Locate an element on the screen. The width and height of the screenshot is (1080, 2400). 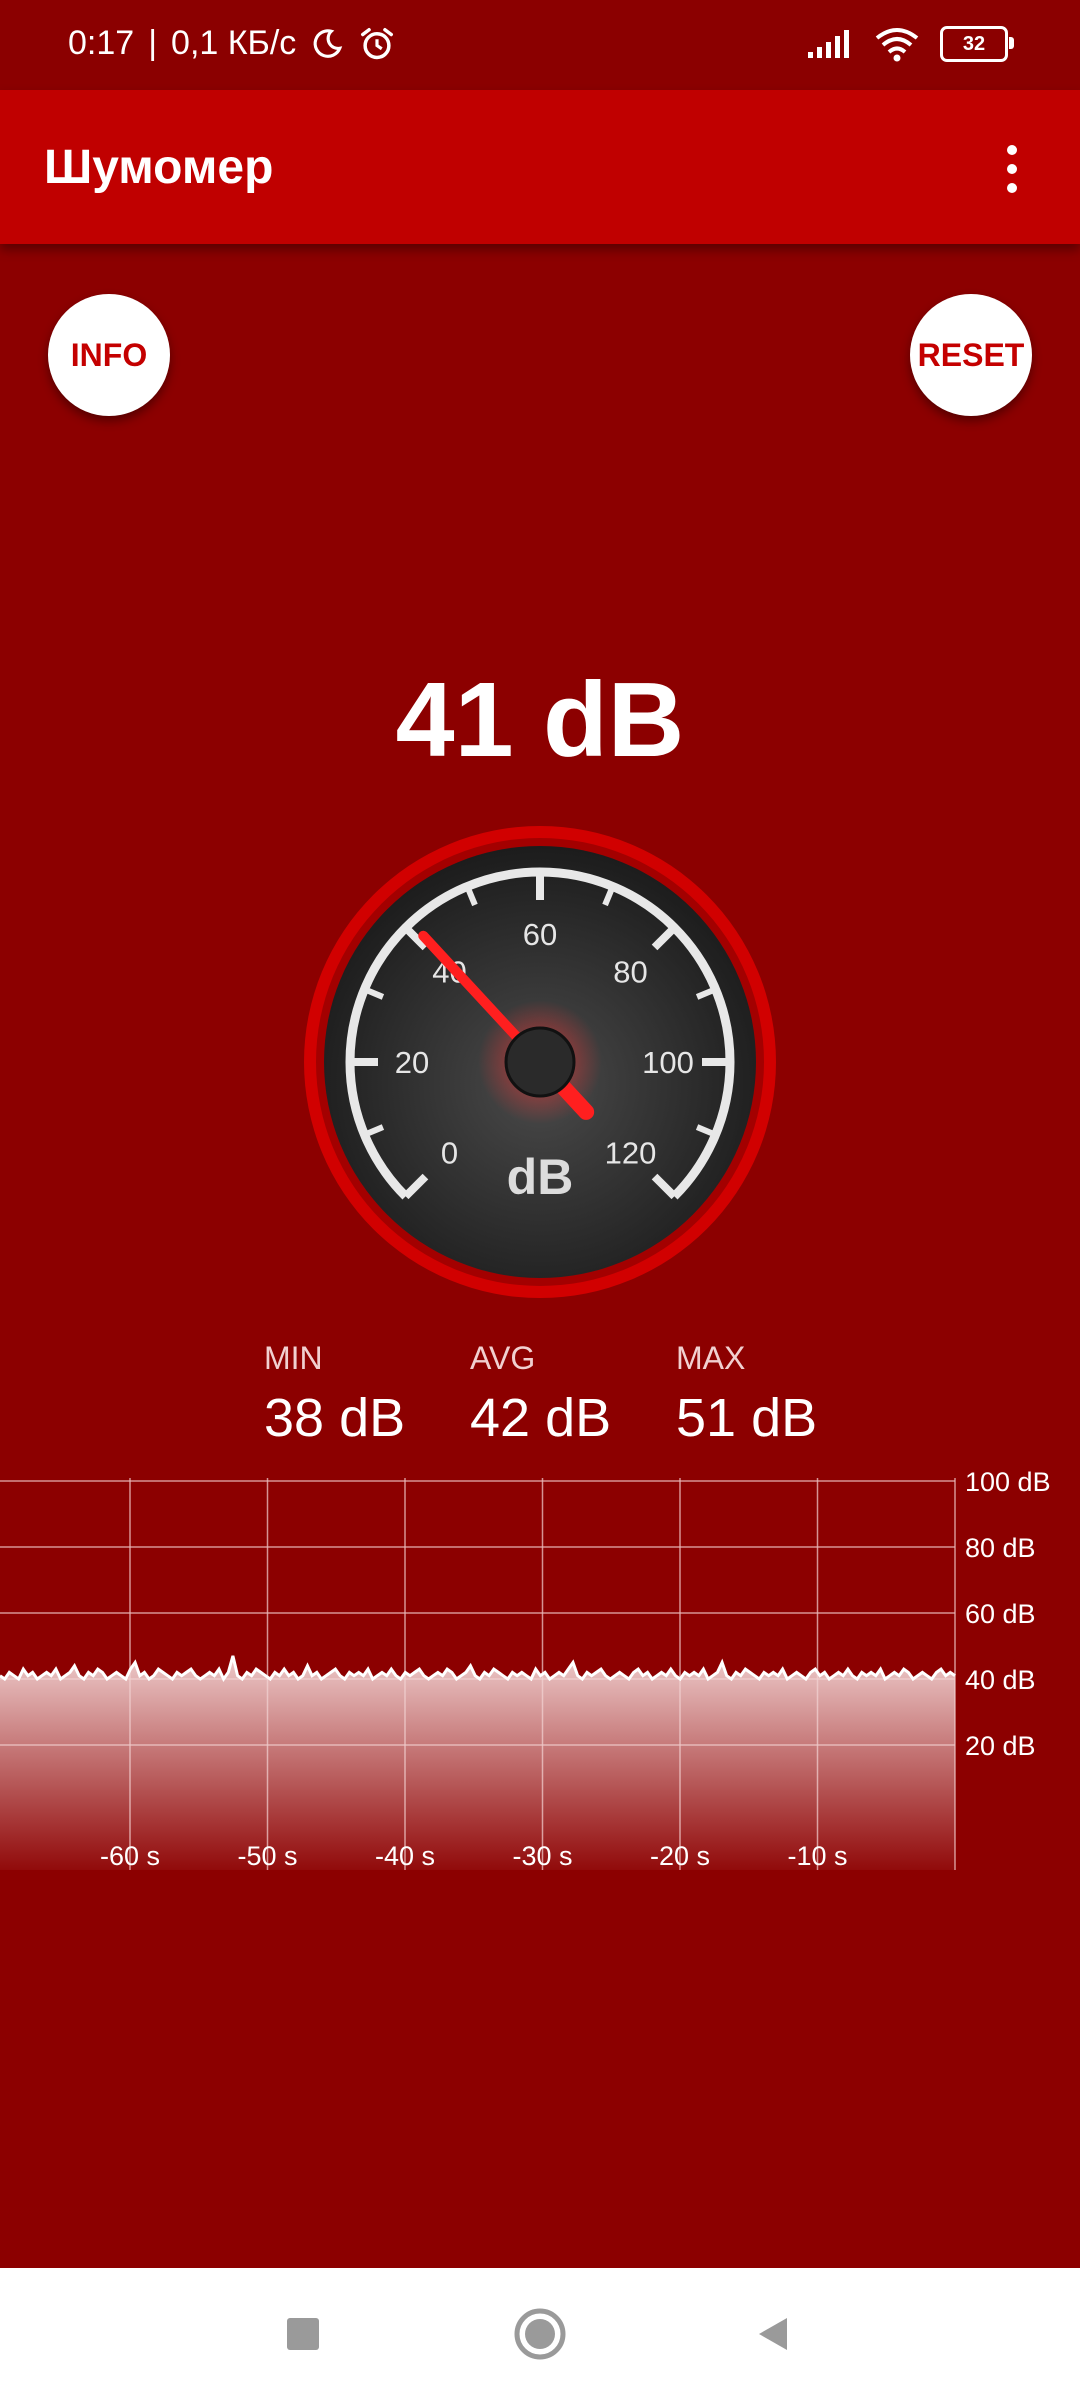
status-right: 32 is located at coordinates (910, 44).